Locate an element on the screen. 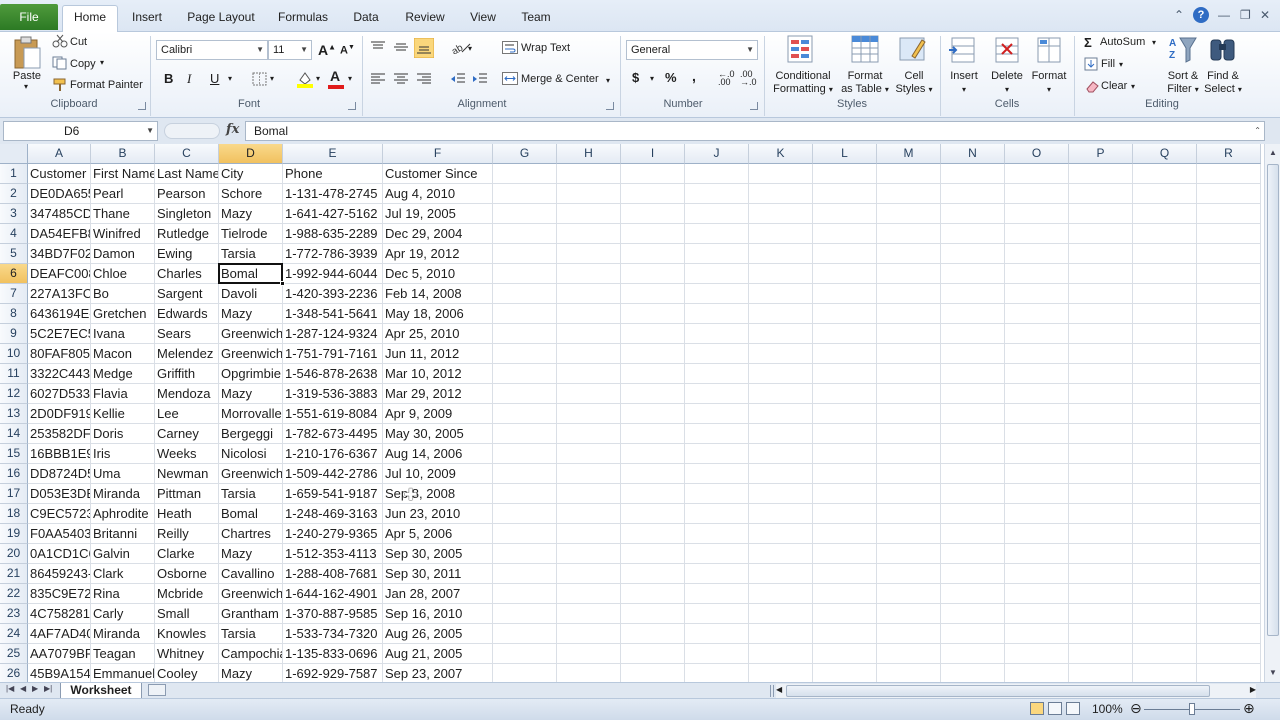 Image resolution: width=1280 pixels, height=720 pixels. cell-a18: C9EC5723- is located at coordinates (59, 514).